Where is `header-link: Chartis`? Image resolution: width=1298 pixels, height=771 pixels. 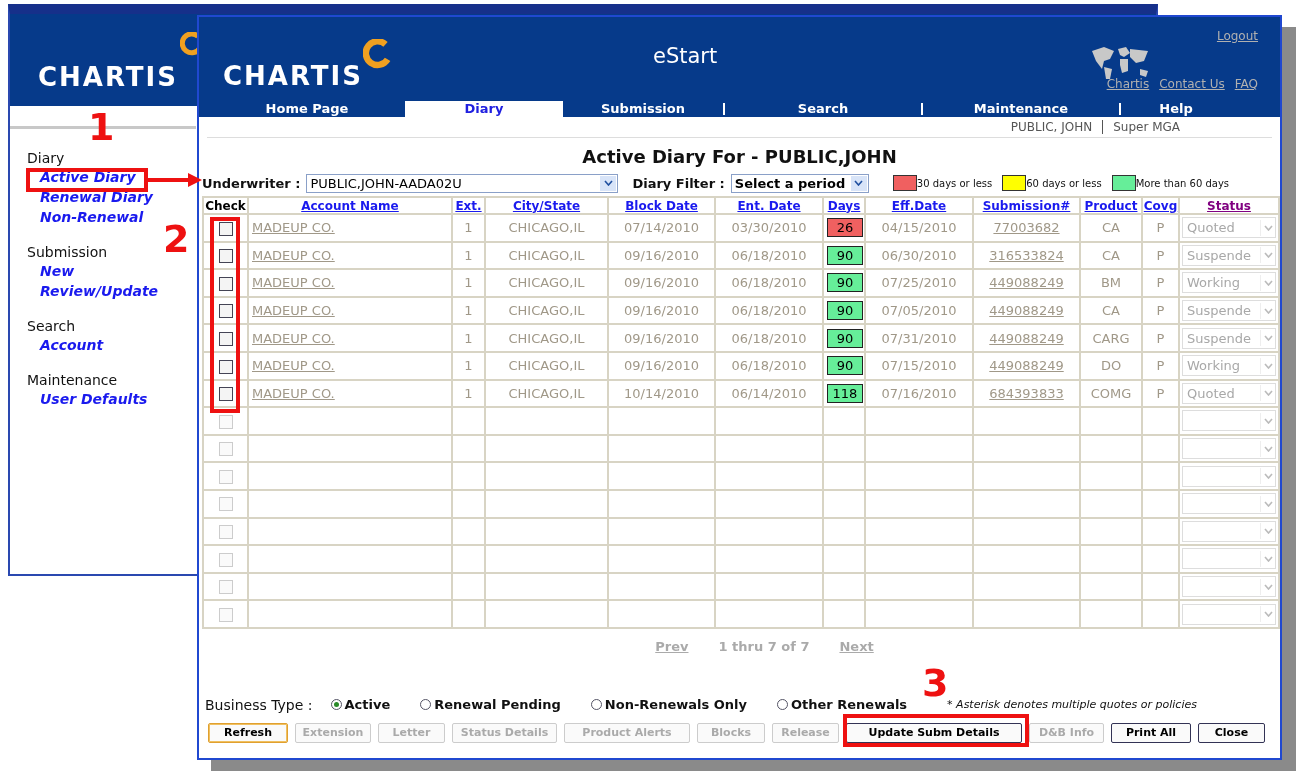
header-link: Chartis is located at coordinates (1128, 84).